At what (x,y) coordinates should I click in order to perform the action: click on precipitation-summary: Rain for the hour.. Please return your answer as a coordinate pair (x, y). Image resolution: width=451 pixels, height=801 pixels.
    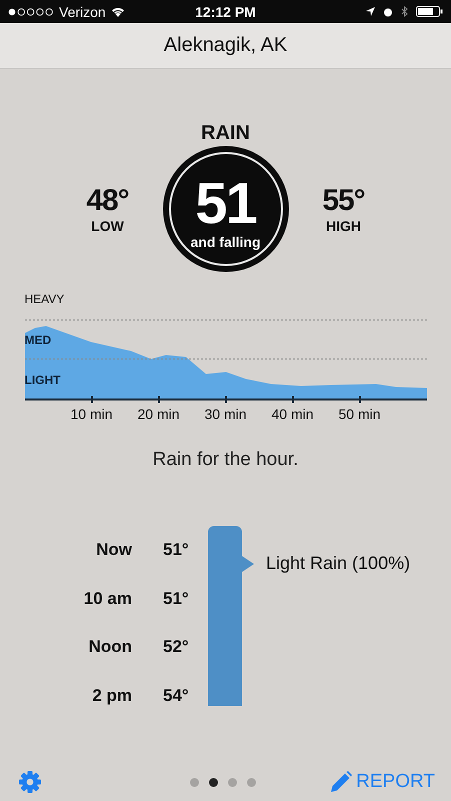
    Looking at the image, I should click on (225, 460).